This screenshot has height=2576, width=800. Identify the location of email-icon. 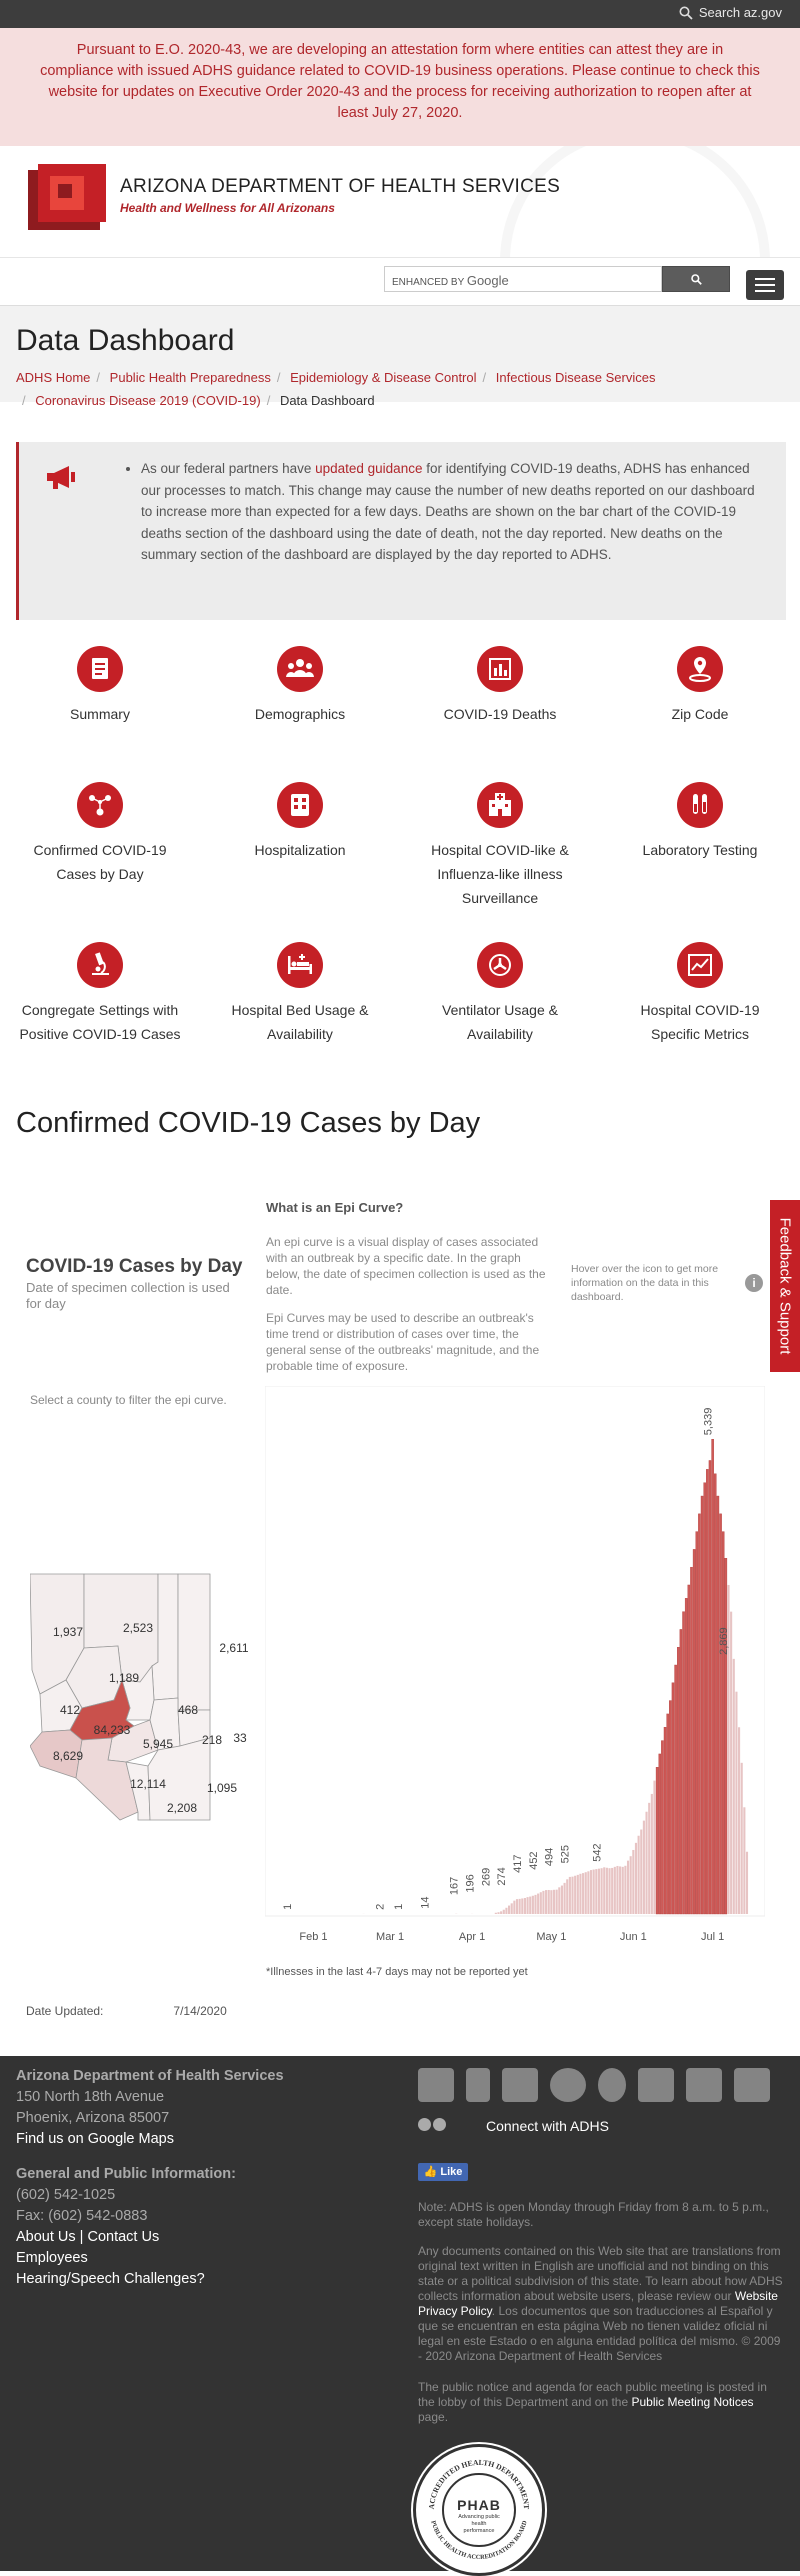
(752, 2085).